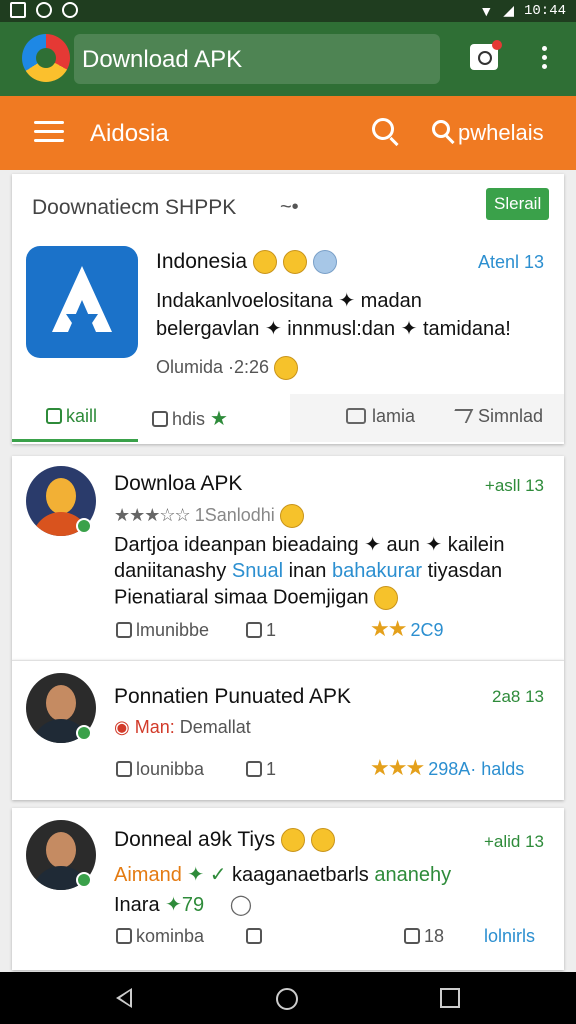 Image resolution: width=576 pixels, height=1024 pixels. Describe the element at coordinates (510, 262) in the screenshot. I see `post-date: Atenl 13` at that location.